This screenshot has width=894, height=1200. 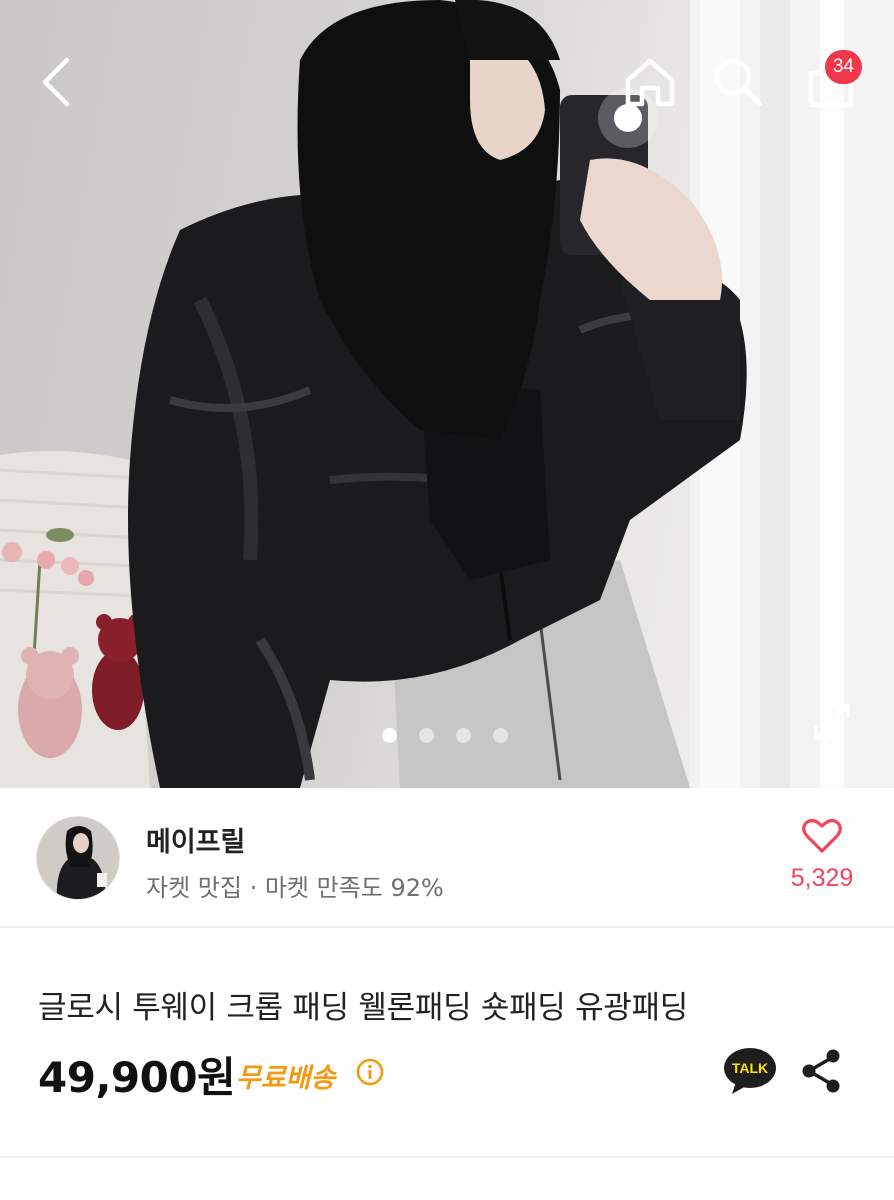 I want to click on search-icon, so click(x=738, y=82).